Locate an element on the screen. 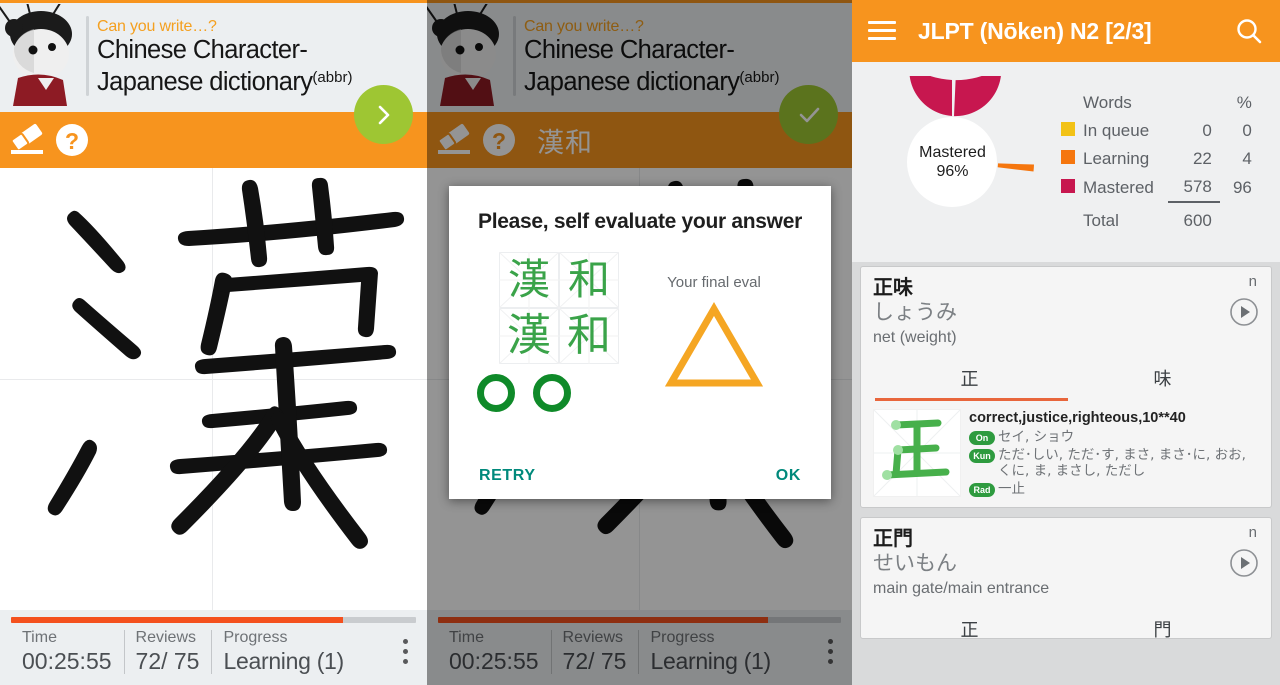 The image size is (1280, 685). tab-kanji-2: 門 is located at coordinates (1162, 627).